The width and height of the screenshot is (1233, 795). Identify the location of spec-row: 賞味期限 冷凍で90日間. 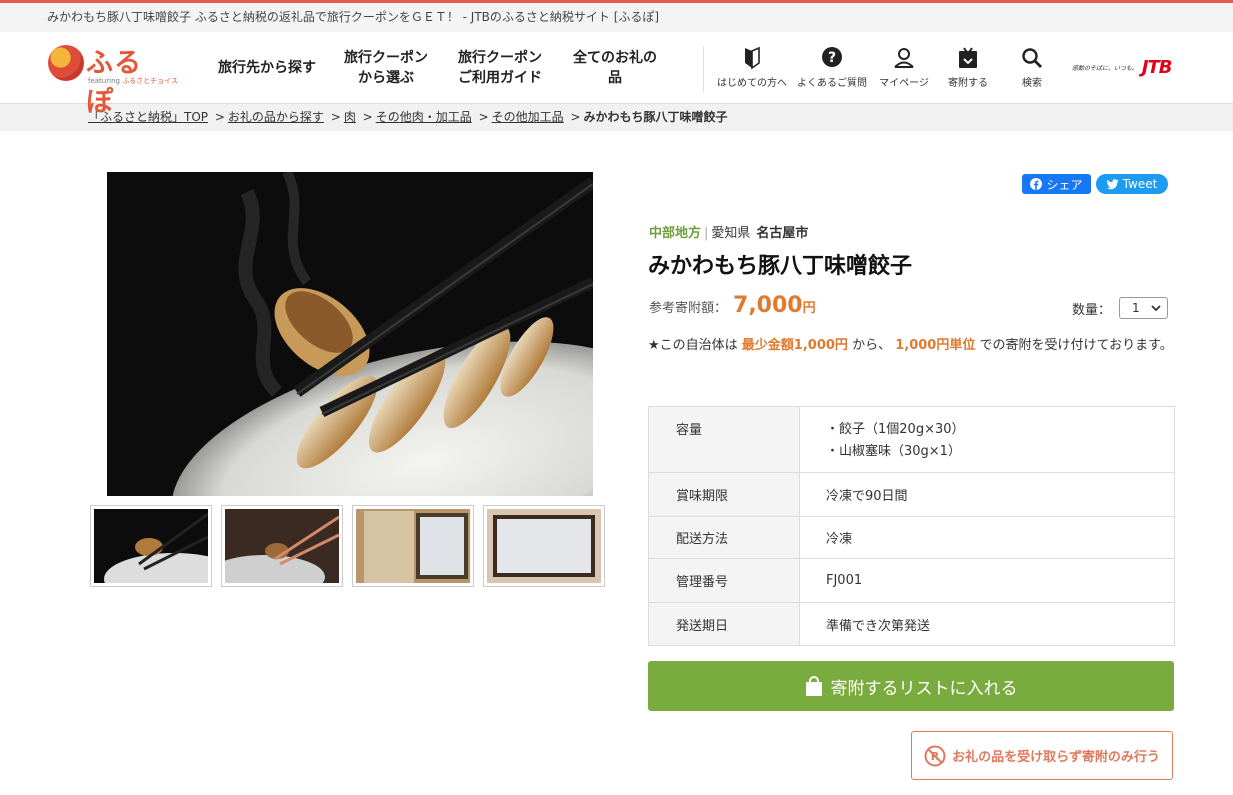
(911, 494).